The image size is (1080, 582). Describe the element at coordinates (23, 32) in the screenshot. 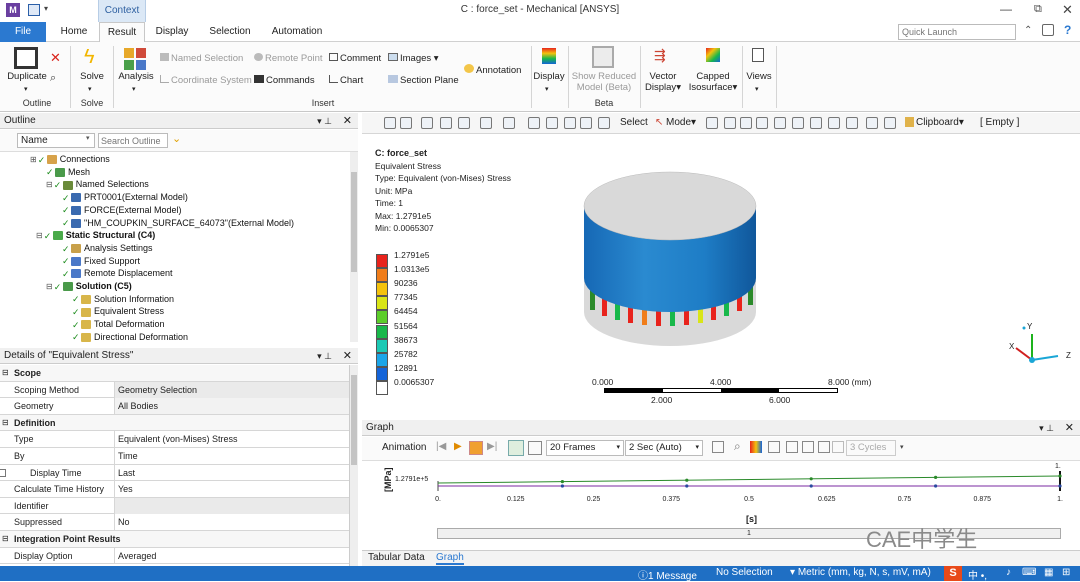

I see `tab-file: File` at that location.